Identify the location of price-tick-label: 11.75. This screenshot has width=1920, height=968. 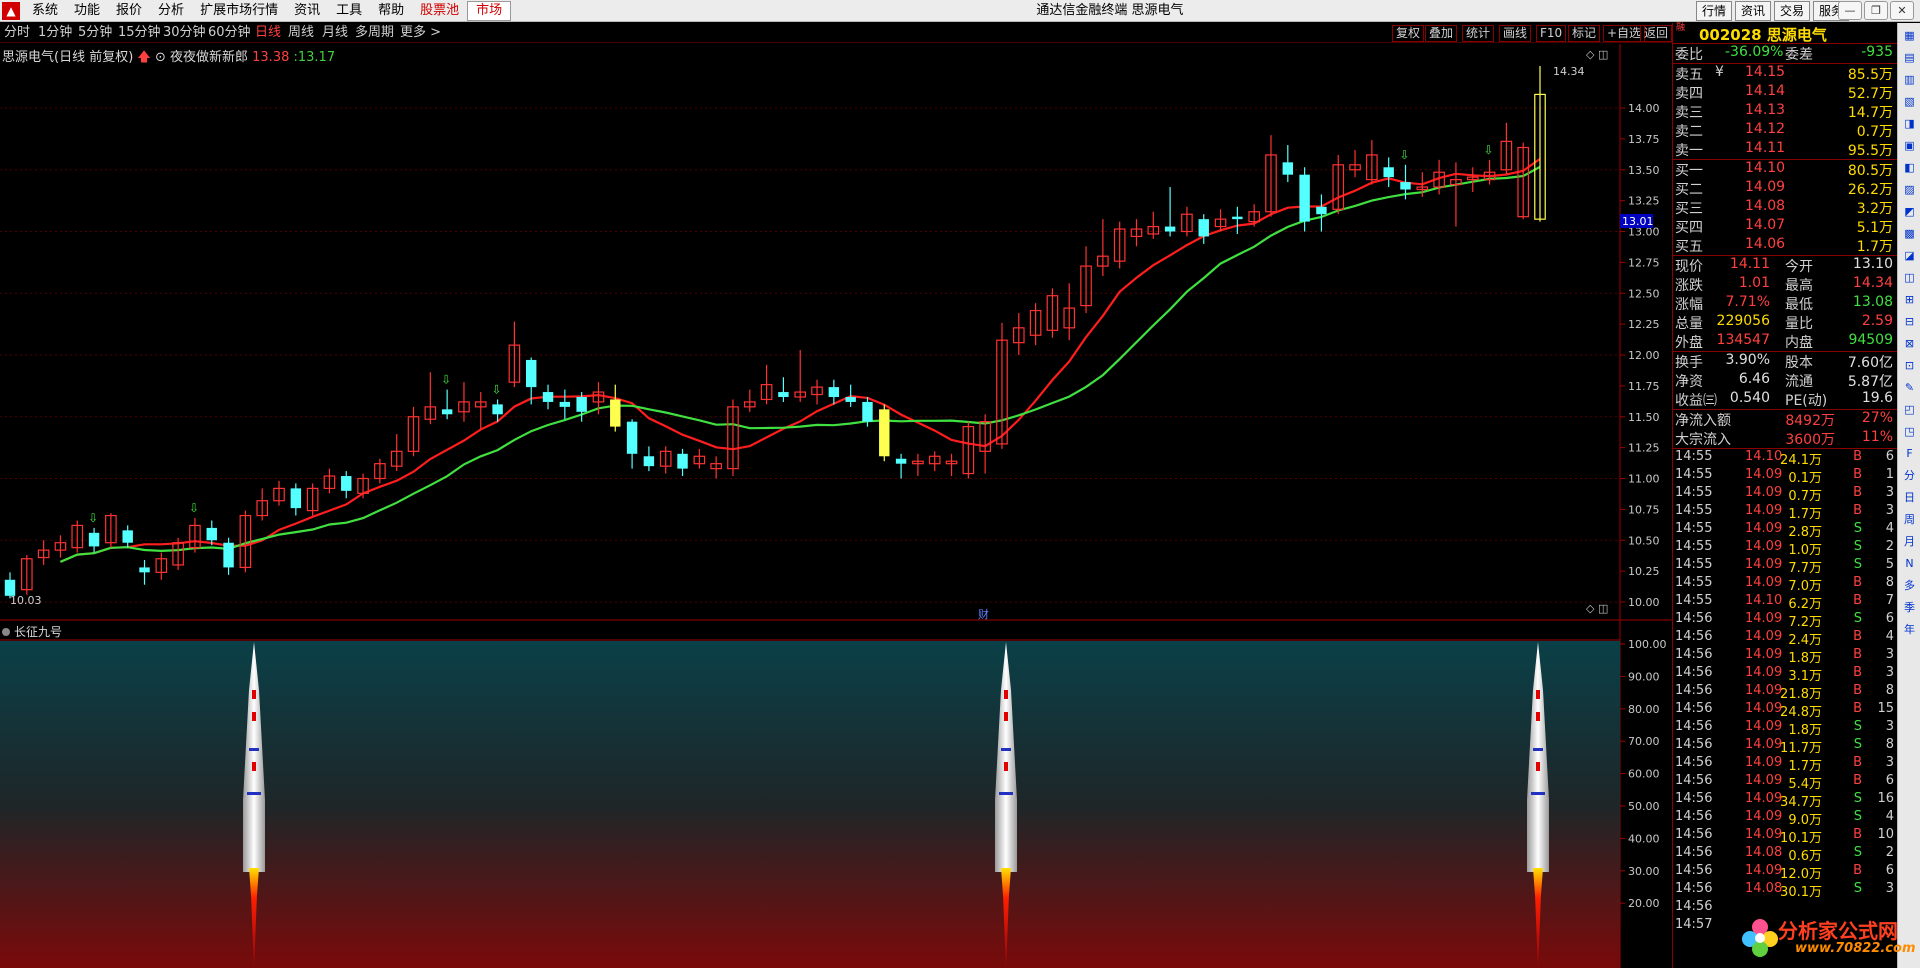
(1644, 386).